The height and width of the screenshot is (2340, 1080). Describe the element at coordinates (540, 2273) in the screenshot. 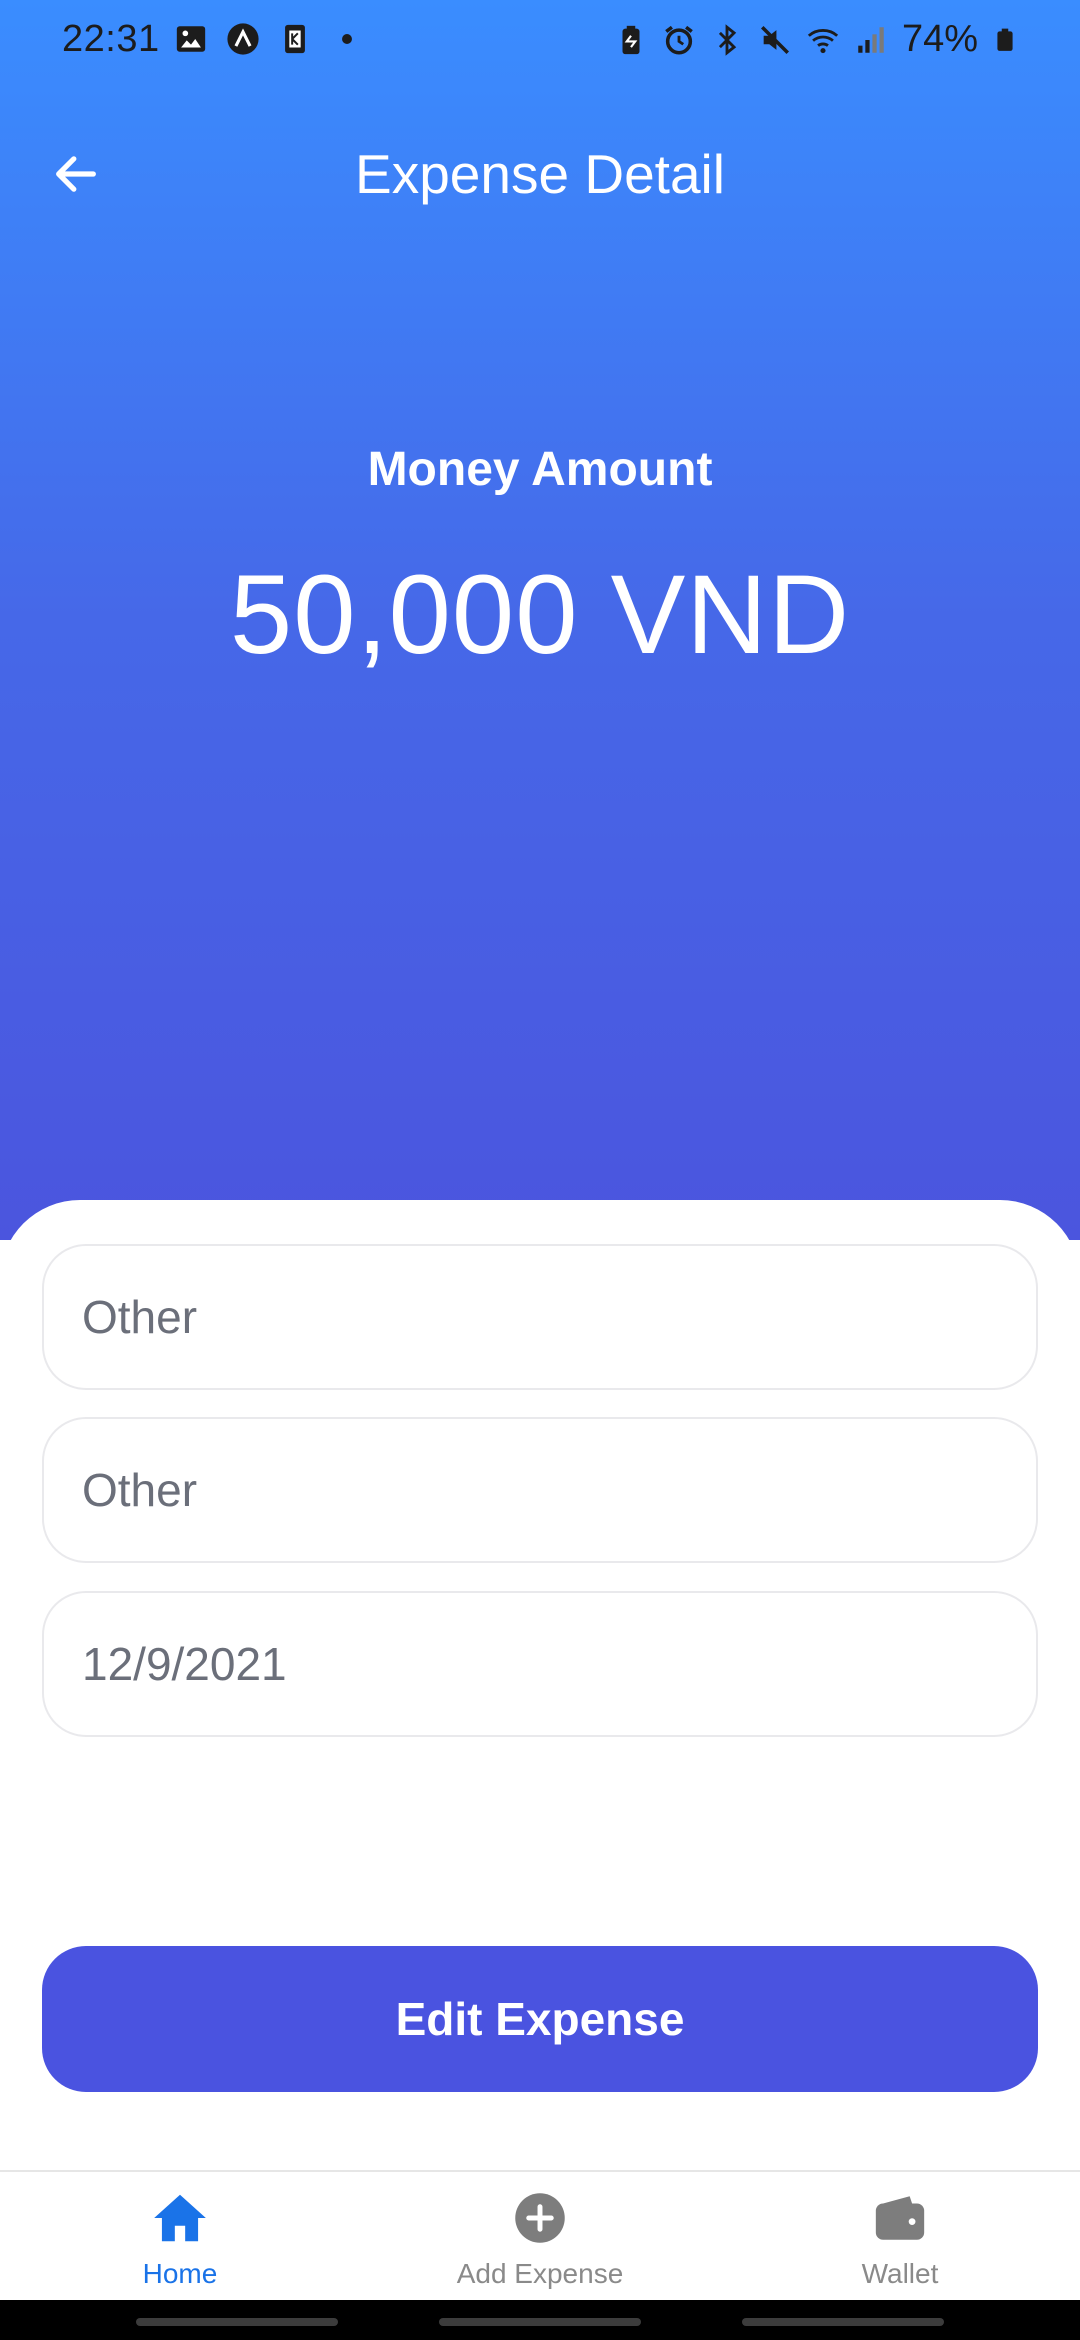

I see `tab-add-expense-label: Add Expense` at that location.